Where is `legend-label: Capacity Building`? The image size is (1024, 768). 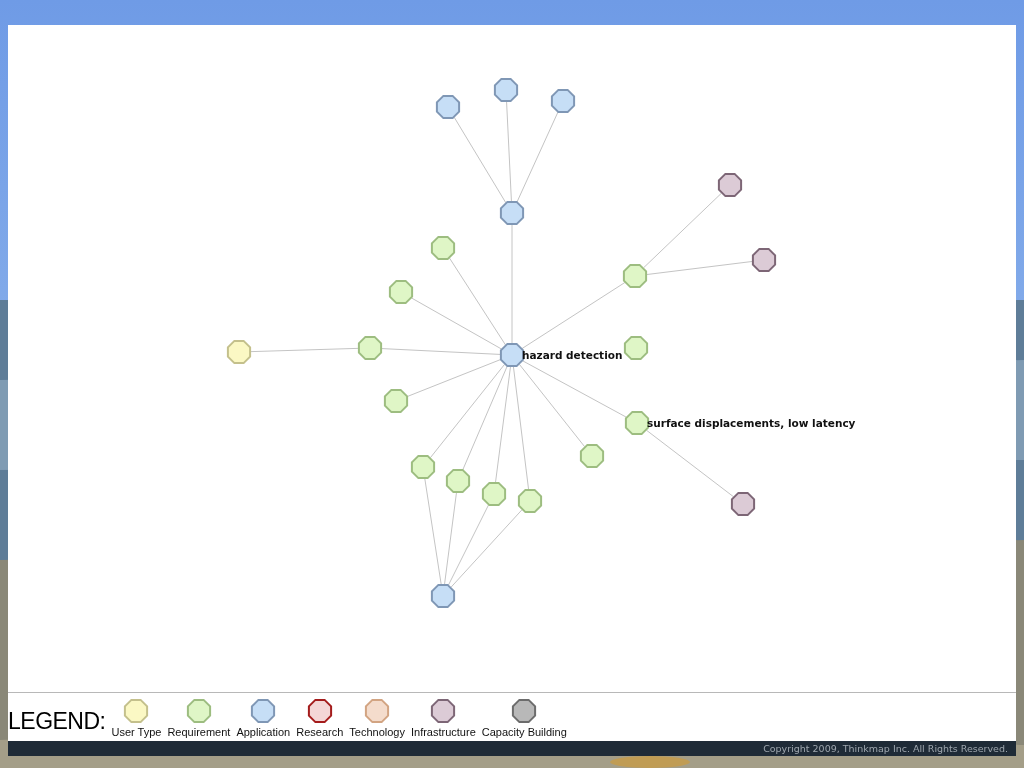
legend-label: Capacity Building is located at coordinates (524, 732).